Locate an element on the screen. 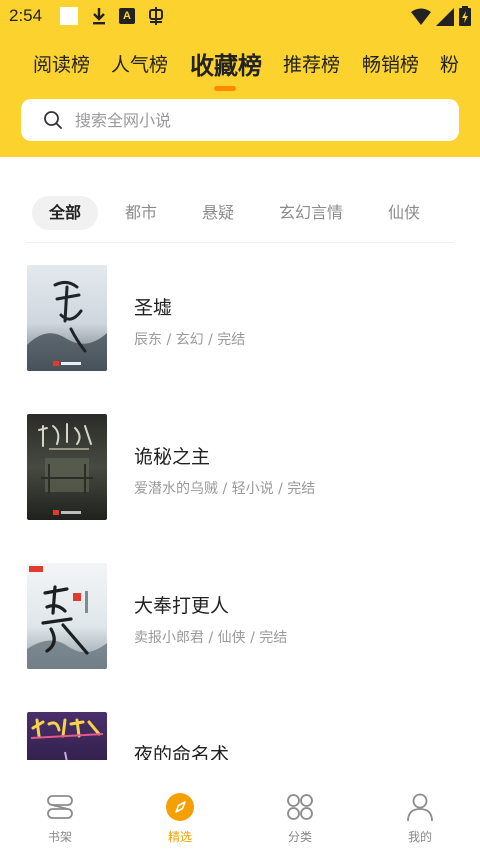  category-chip-fantasy-romance: 玄幻言情 is located at coordinates (311, 213).